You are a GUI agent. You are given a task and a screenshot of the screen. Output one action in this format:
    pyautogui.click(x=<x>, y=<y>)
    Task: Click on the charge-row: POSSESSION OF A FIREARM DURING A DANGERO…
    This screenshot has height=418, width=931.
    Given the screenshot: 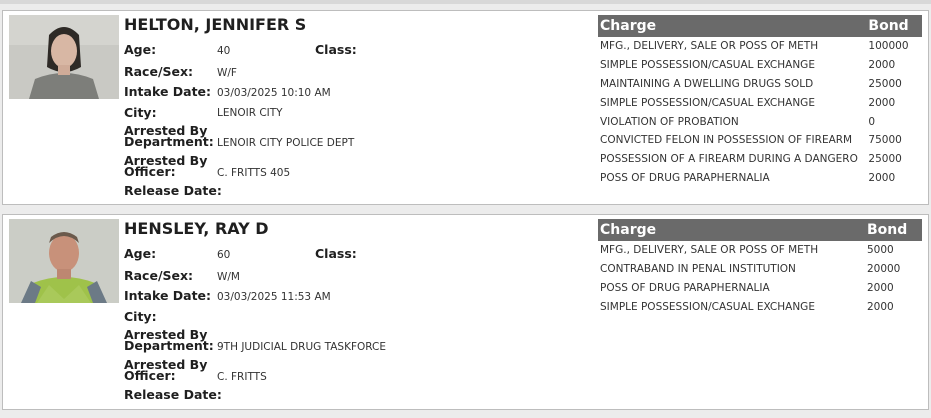 What is the action you would take?
    pyautogui.click(x=760, y=159)
    